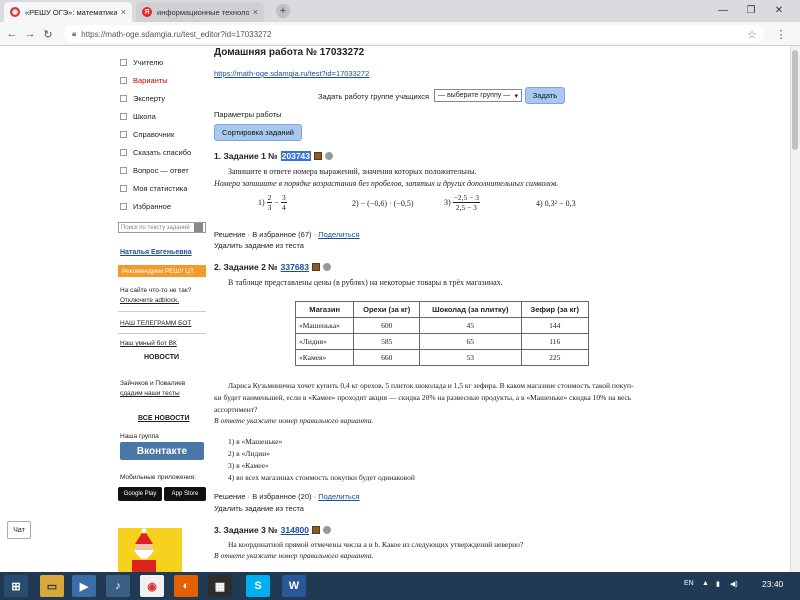 The width and height of the screenshot is (800, 600). I want to click on task2-share-link: Поделиться, so click(338, 496).